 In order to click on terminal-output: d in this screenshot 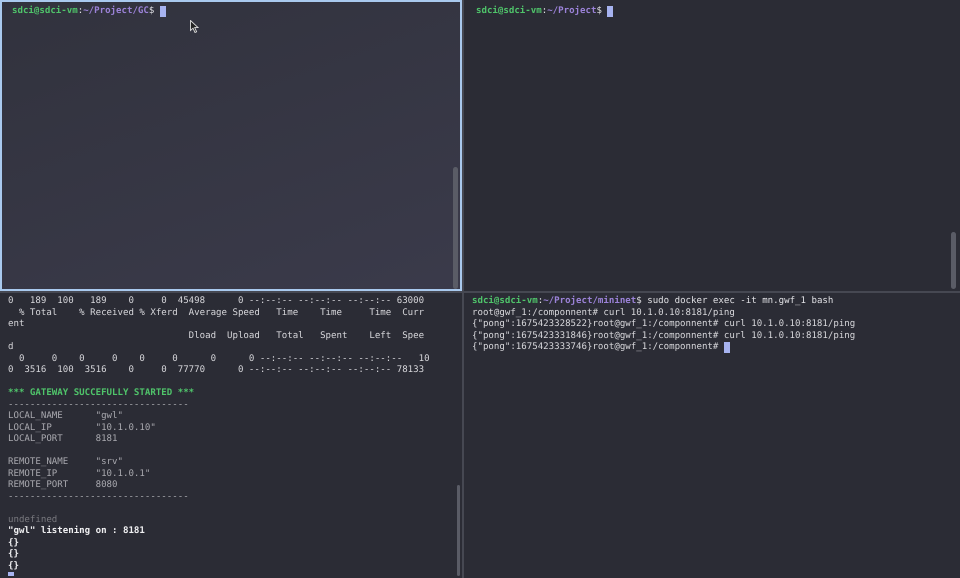, I will do `click(11, 348)`.